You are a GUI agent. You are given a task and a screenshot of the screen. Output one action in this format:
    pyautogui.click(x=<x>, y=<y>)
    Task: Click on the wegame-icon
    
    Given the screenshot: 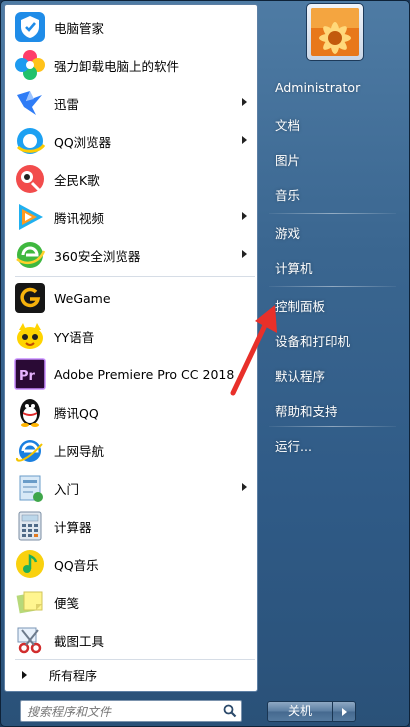 What is the action you would take?
    pyautogui.click(x=30, y=298)
    